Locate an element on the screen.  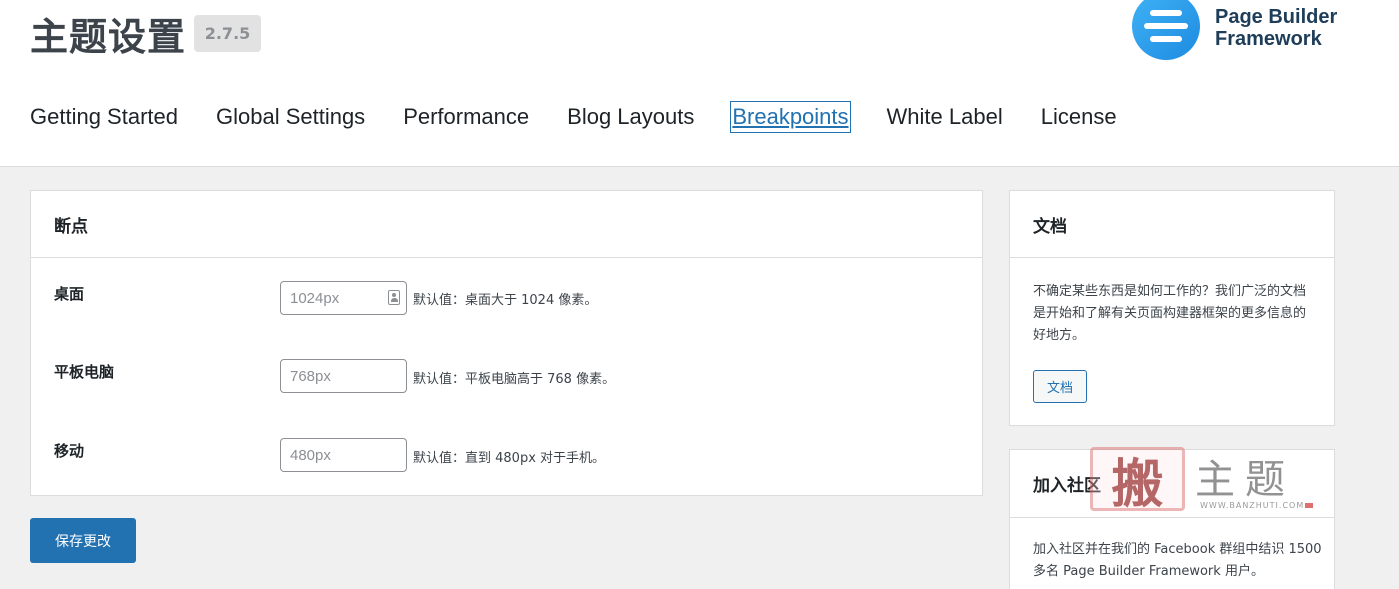
brand-line-1: Page Builder is located at coordinates (1276, 17).